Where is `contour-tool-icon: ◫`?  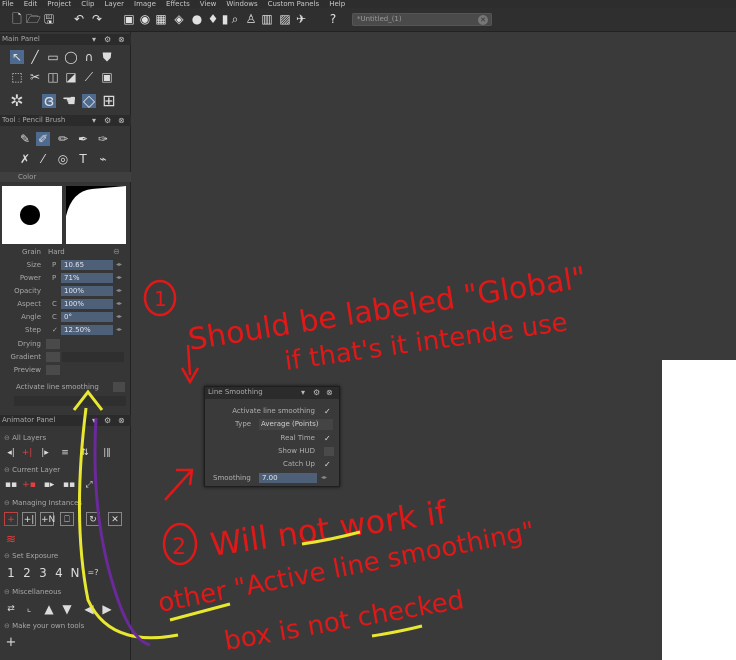 contour-tool-icon: ◫ is located at coordinates (53, 77).